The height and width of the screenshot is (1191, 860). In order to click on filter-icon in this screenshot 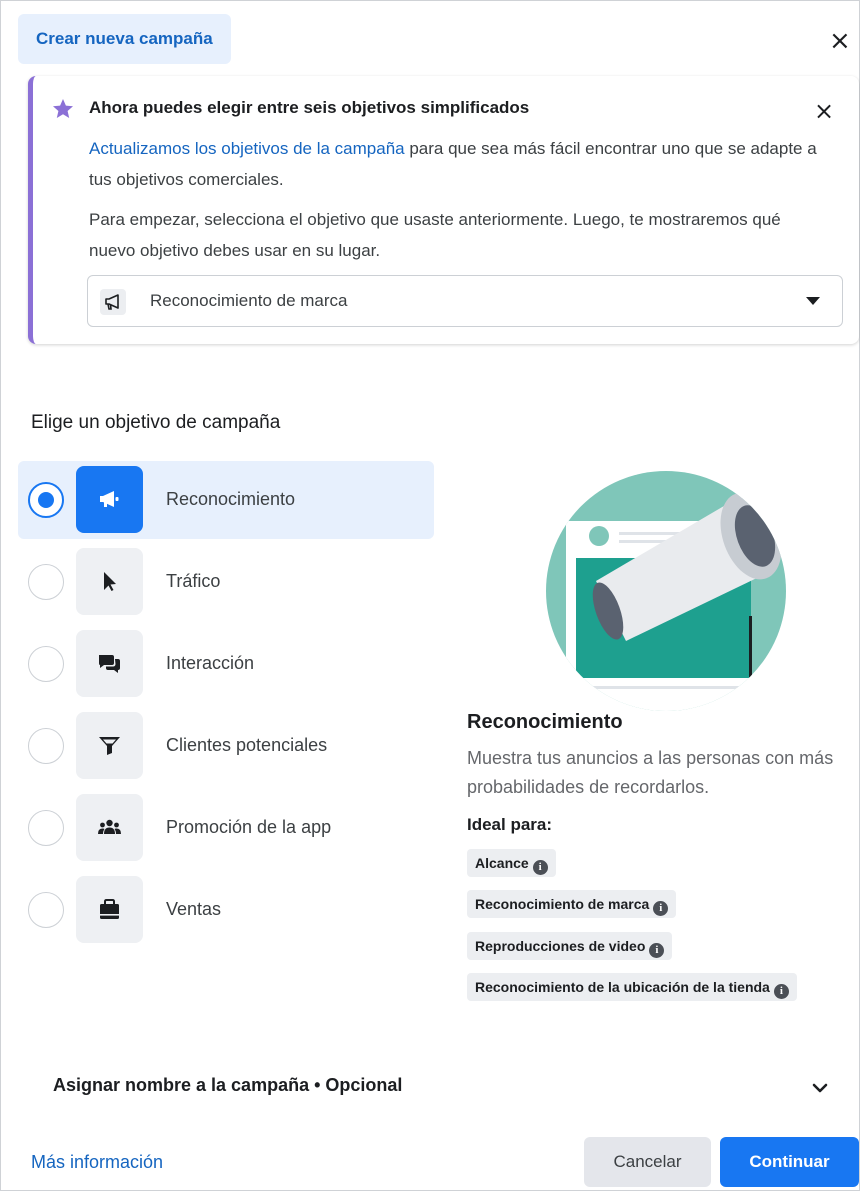, I will do `click(109, 745)`.